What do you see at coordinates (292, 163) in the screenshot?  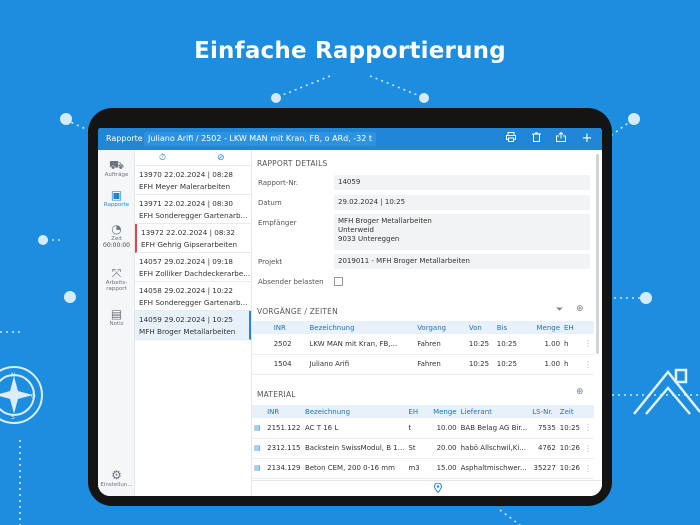 I see `section-title-details: RAPPORT DETAILS` at bounding box center [292, 163].